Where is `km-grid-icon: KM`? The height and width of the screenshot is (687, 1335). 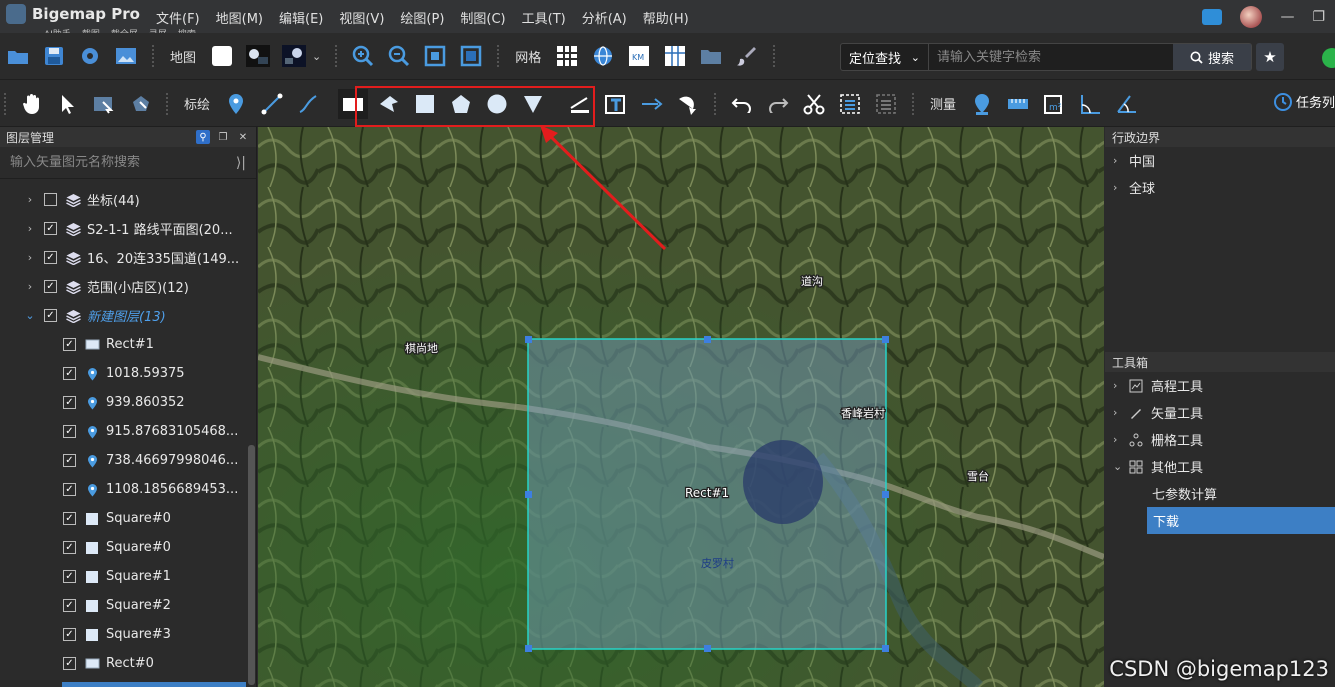 km-grid-icon: KM is located at coordinates (639, 56).